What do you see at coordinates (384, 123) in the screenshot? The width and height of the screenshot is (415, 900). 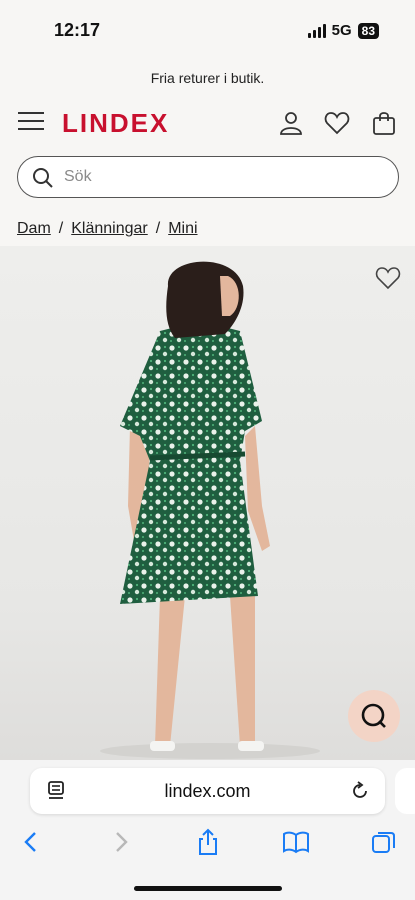 I see `shopping-bag-icon` at bounding box center [384, 123].